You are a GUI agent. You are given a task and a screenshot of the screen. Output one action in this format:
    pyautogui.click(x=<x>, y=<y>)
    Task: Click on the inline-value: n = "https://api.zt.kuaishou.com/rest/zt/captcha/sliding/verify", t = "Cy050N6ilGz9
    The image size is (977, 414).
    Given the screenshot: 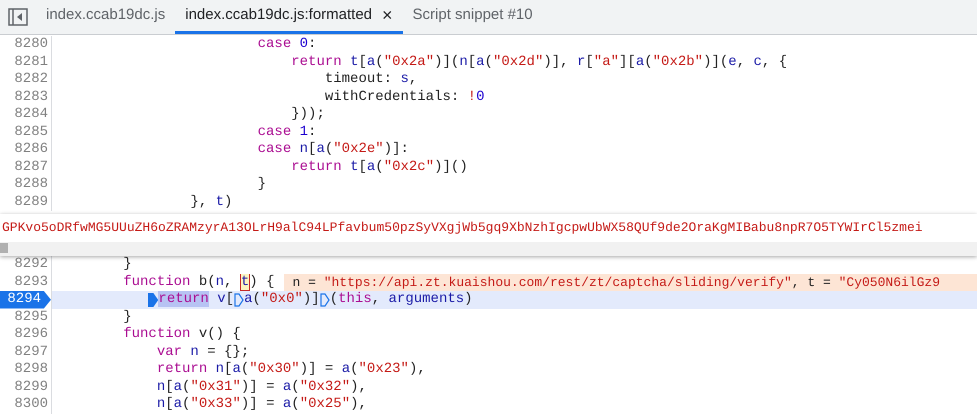 What is the action you would take?
    pyautogui.click(x=630, y=282)
    